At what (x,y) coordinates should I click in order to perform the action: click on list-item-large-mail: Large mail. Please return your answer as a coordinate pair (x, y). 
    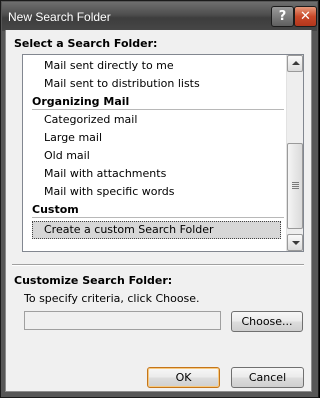
    Looking at the image, I should click on (73, 137).